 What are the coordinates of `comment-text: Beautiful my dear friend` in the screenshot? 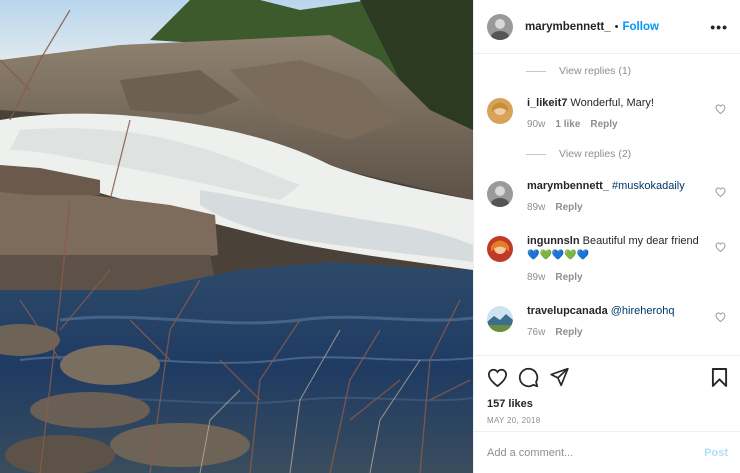 It's located at (640, 241).